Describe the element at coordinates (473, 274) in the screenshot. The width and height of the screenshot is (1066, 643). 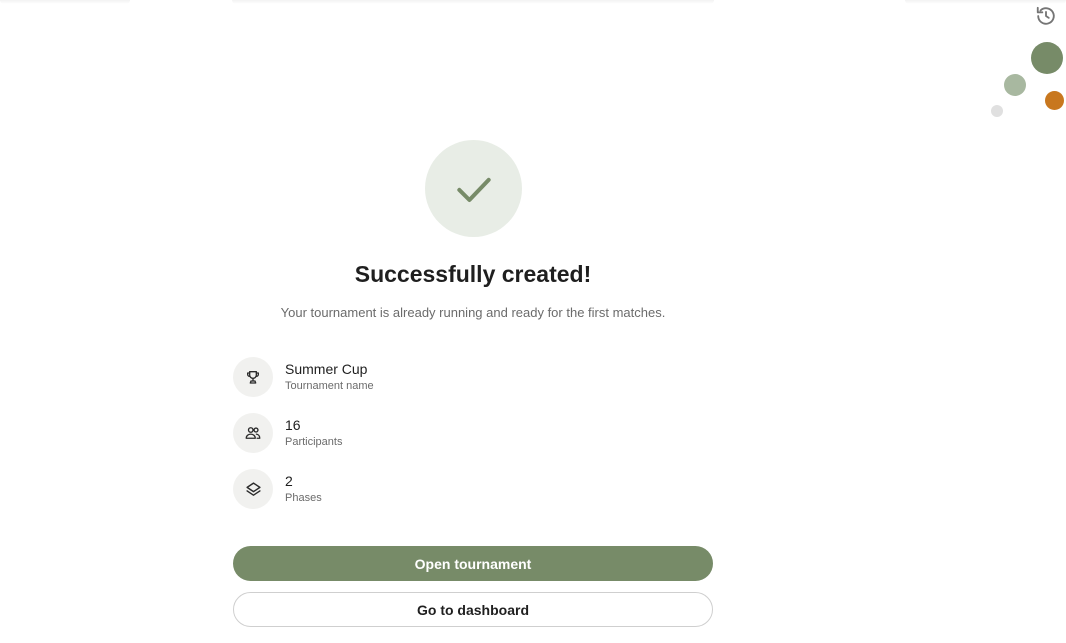
I see `page-title: Successfully created!` at that location.